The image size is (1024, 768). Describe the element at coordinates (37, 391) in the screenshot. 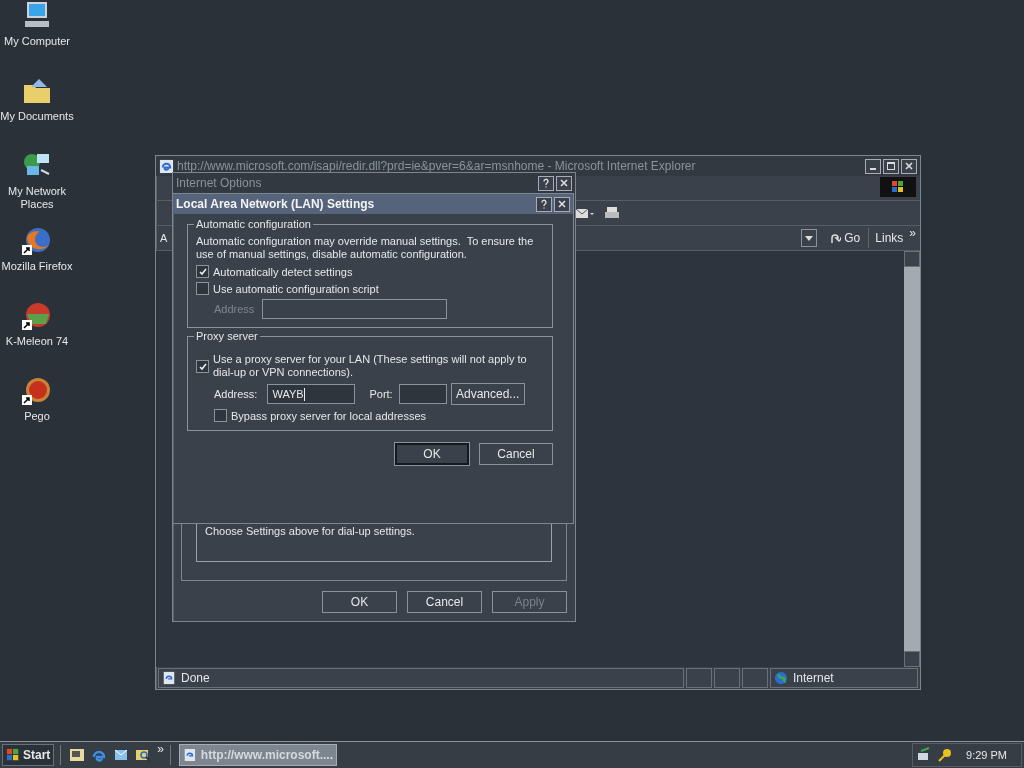

I see `ball-icon` at that location.